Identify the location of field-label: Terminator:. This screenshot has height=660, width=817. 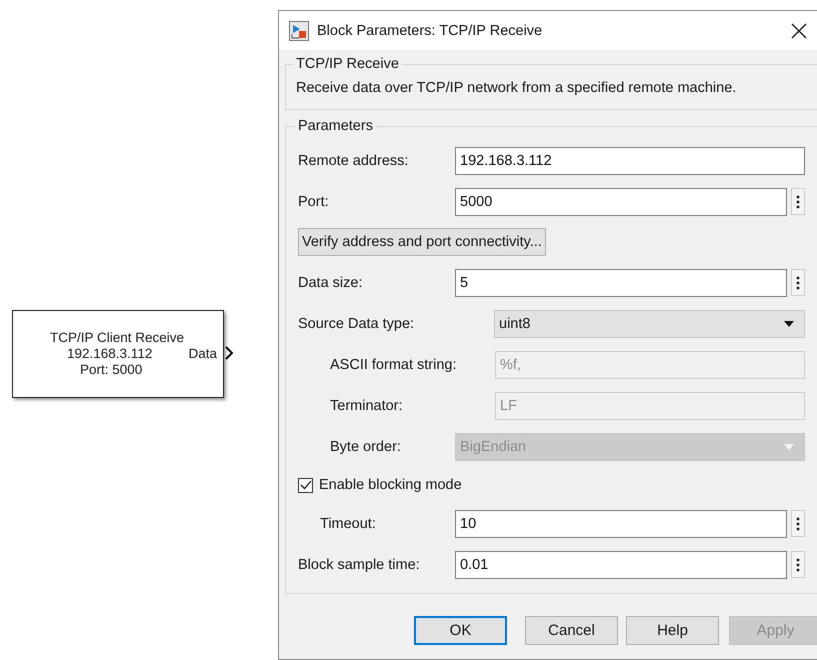
(367, 406).